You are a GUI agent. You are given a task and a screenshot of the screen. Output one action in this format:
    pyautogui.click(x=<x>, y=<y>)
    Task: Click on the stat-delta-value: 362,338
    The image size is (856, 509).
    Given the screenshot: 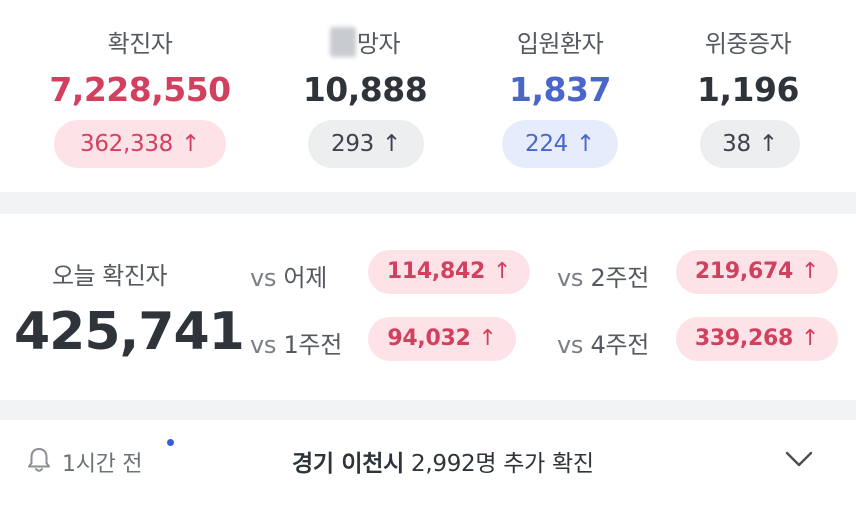 What is the action you would take?
    pyautogui.click(x=127, y=144)
    